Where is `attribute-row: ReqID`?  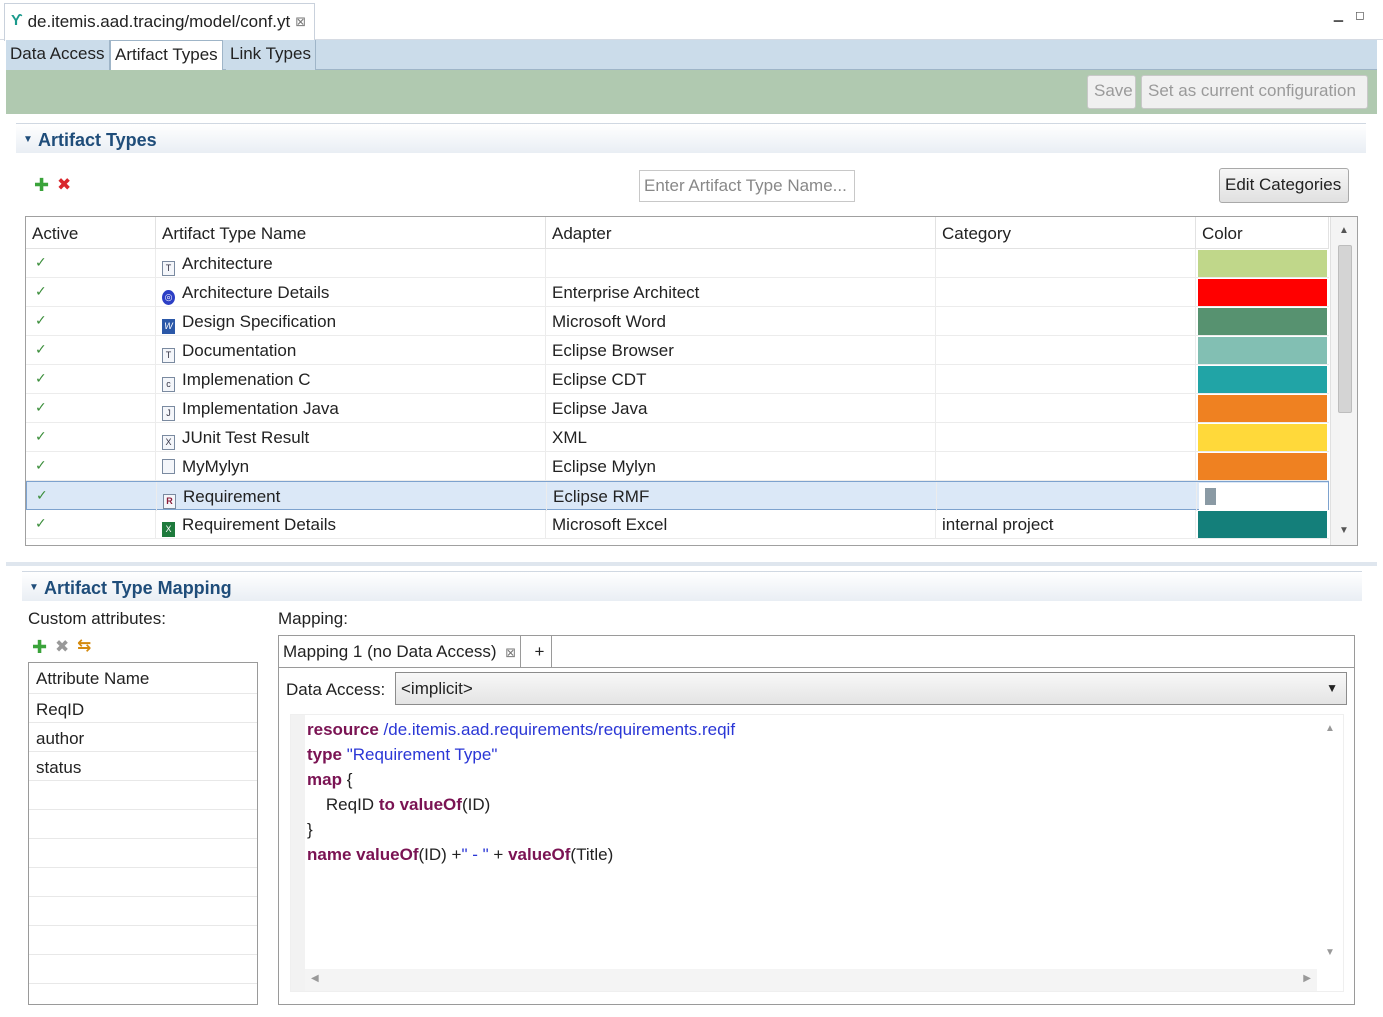 attribute-row: ReqID is located at coordinates (143, 708).